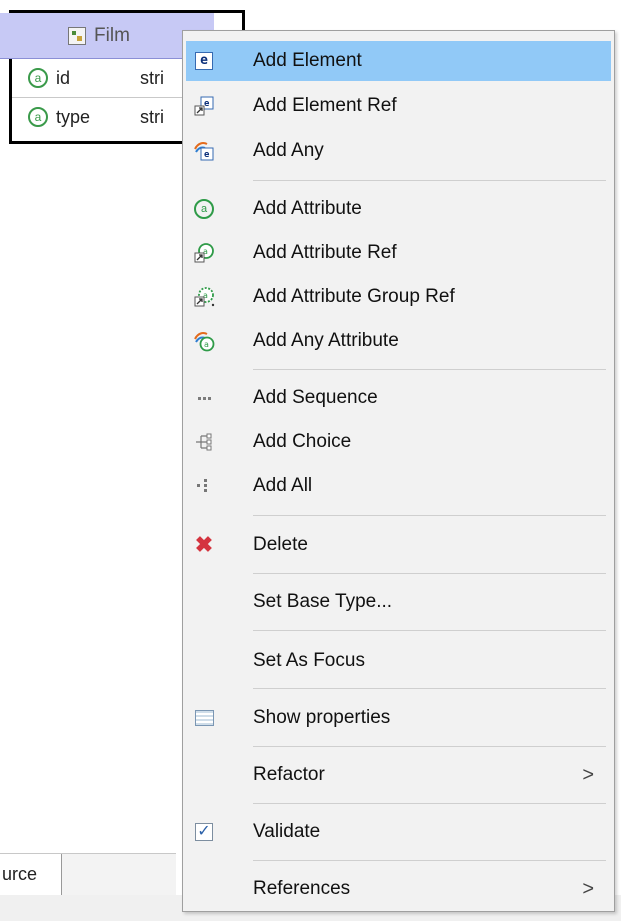  What do you see at coordinates (77, 35) in the screenshot?
I see `complex-type-icon` at bounding box center [77, 35].